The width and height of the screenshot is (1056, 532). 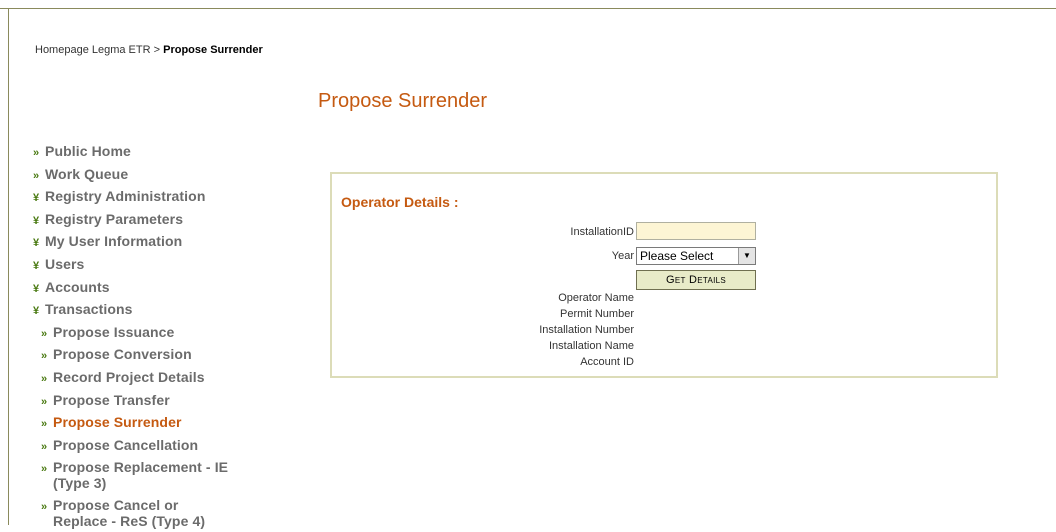 I want to click on breadcrumb: Homepage Legma ETR > Propose Surrender, so click(x=149, y=50).